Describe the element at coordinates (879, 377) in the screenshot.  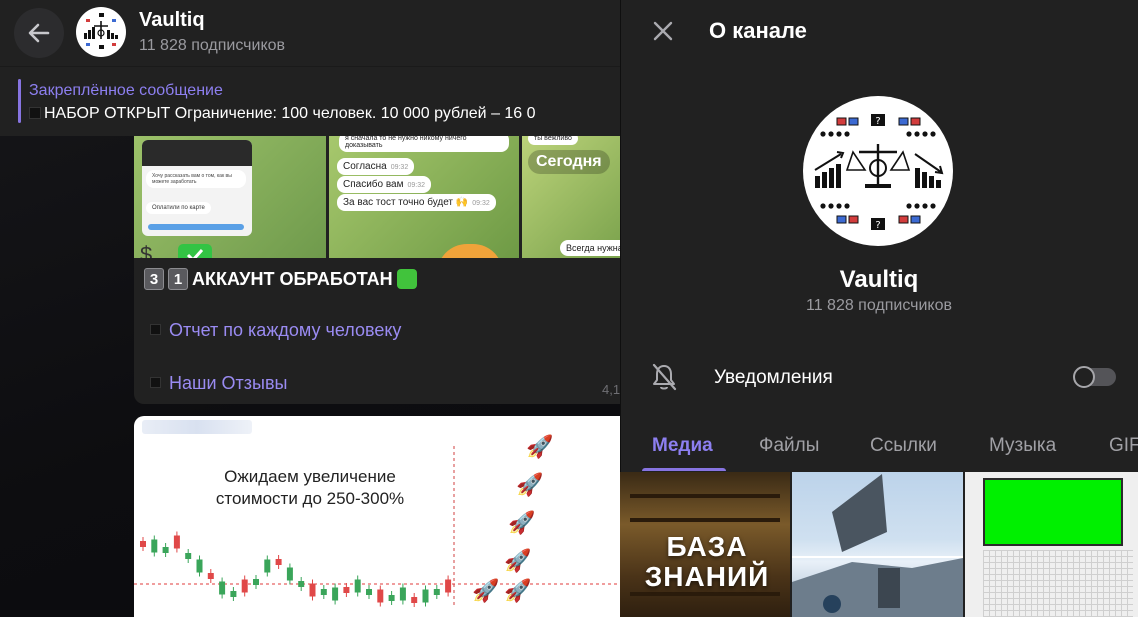
I see `notifications-row: Уведомления` at that location.